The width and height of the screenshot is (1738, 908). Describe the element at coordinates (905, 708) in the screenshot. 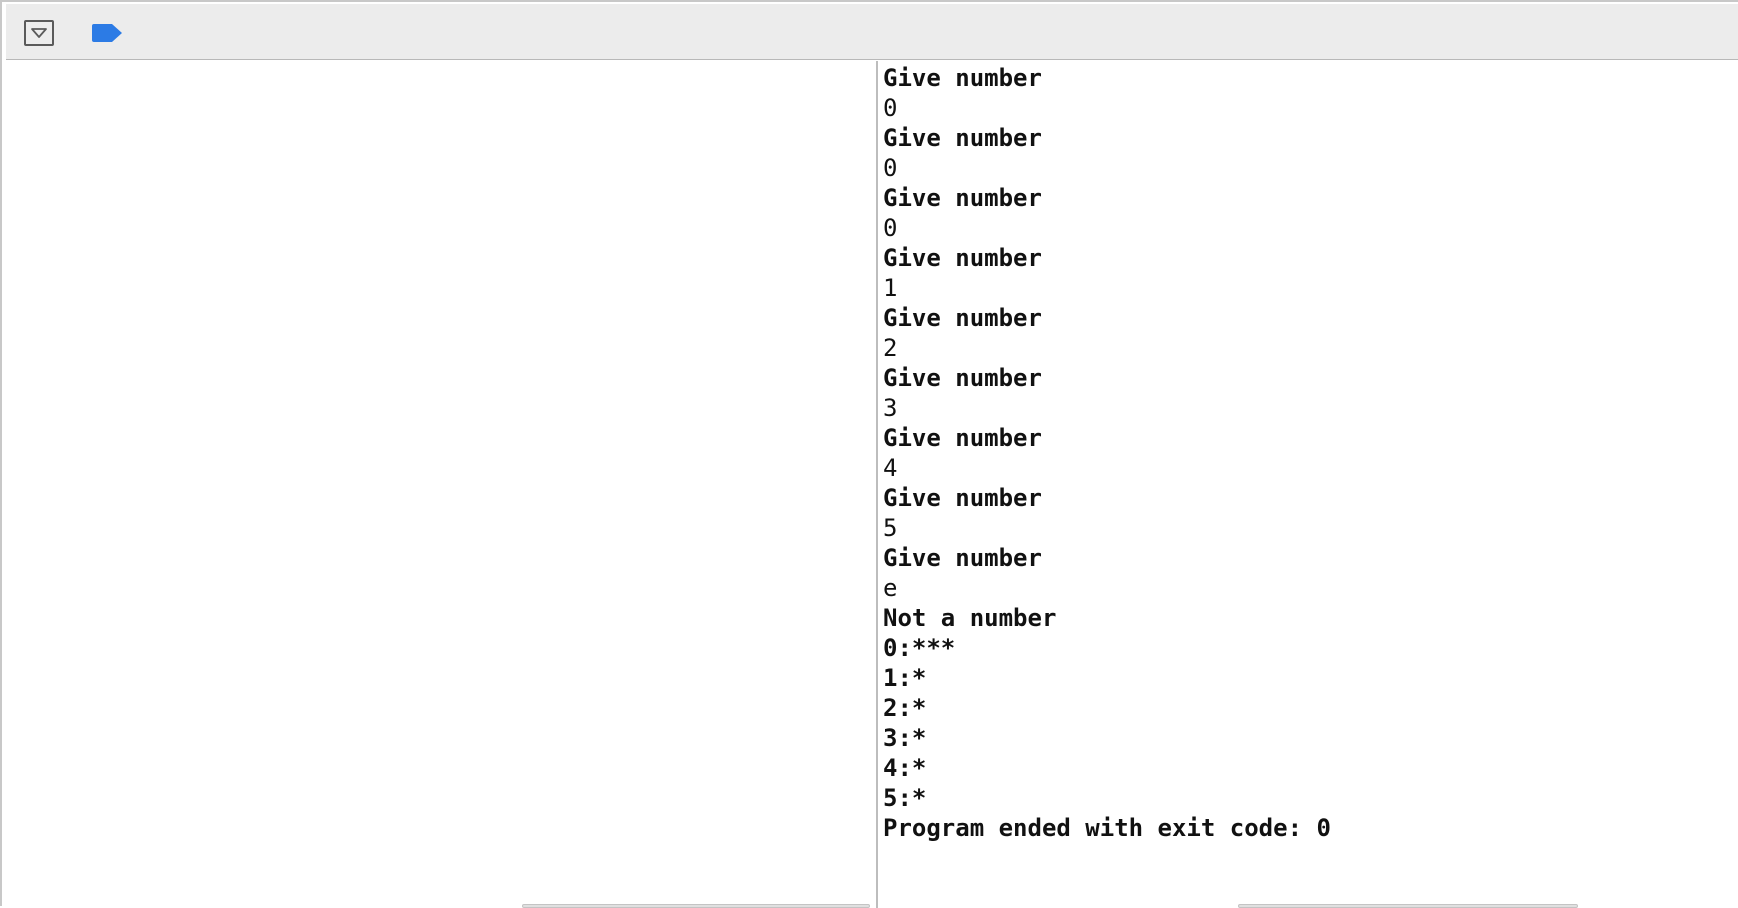

I see `console-line: 2:*` at that location.